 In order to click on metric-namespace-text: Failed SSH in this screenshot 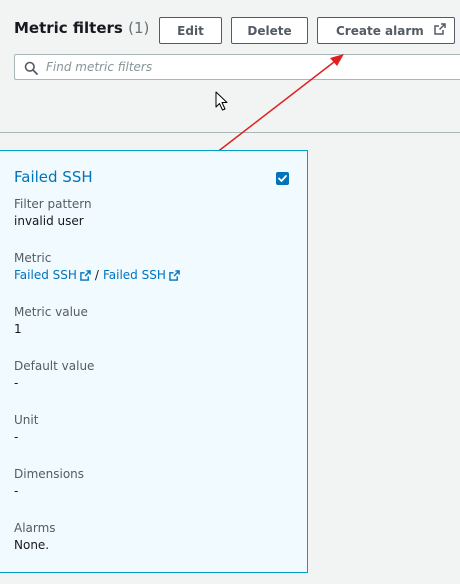, I will do `click(45, 275)`.